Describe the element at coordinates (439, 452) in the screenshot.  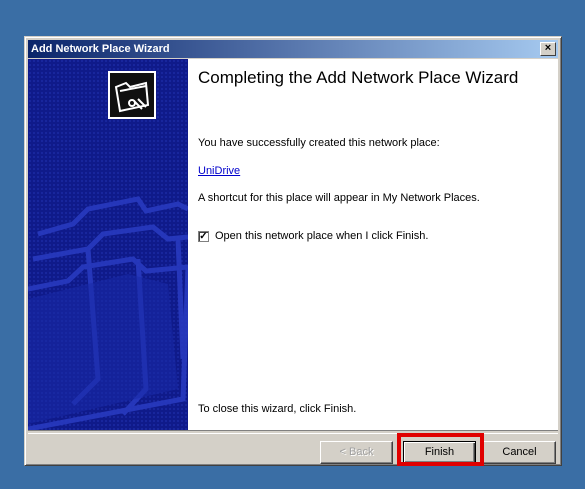
I see `finish-button: Finish` at that location.